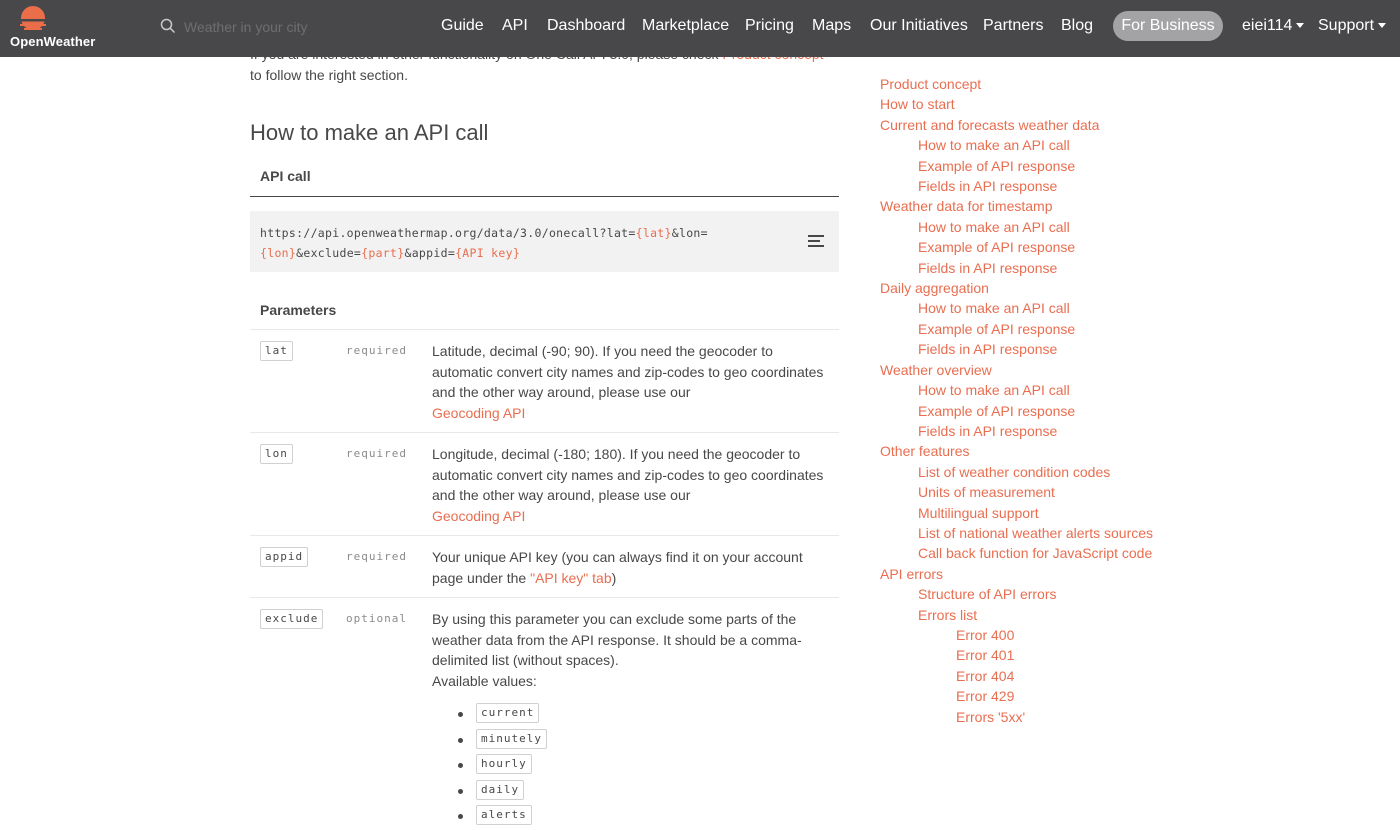 The width and height of the screenshot is (1400, 831). What do you see at coordinates (276, 454) in the screenshot?
I see `param-name-lon: lon` at bounding box center [276, 454].